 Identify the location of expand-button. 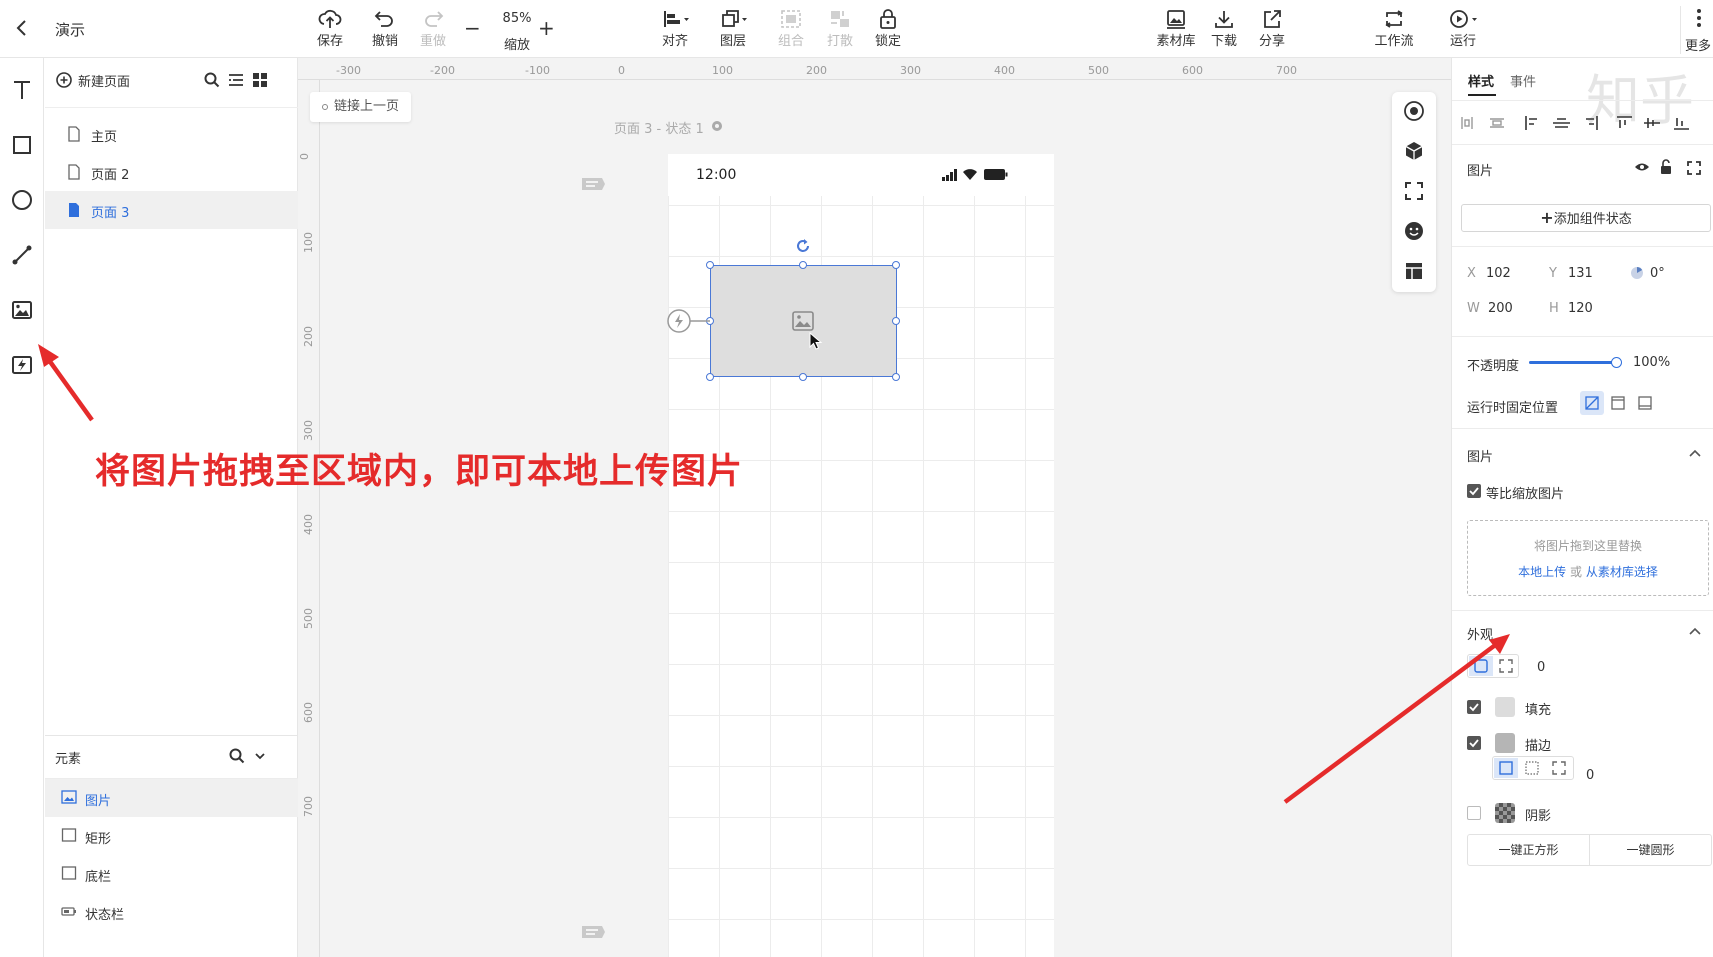
(1694, 168).